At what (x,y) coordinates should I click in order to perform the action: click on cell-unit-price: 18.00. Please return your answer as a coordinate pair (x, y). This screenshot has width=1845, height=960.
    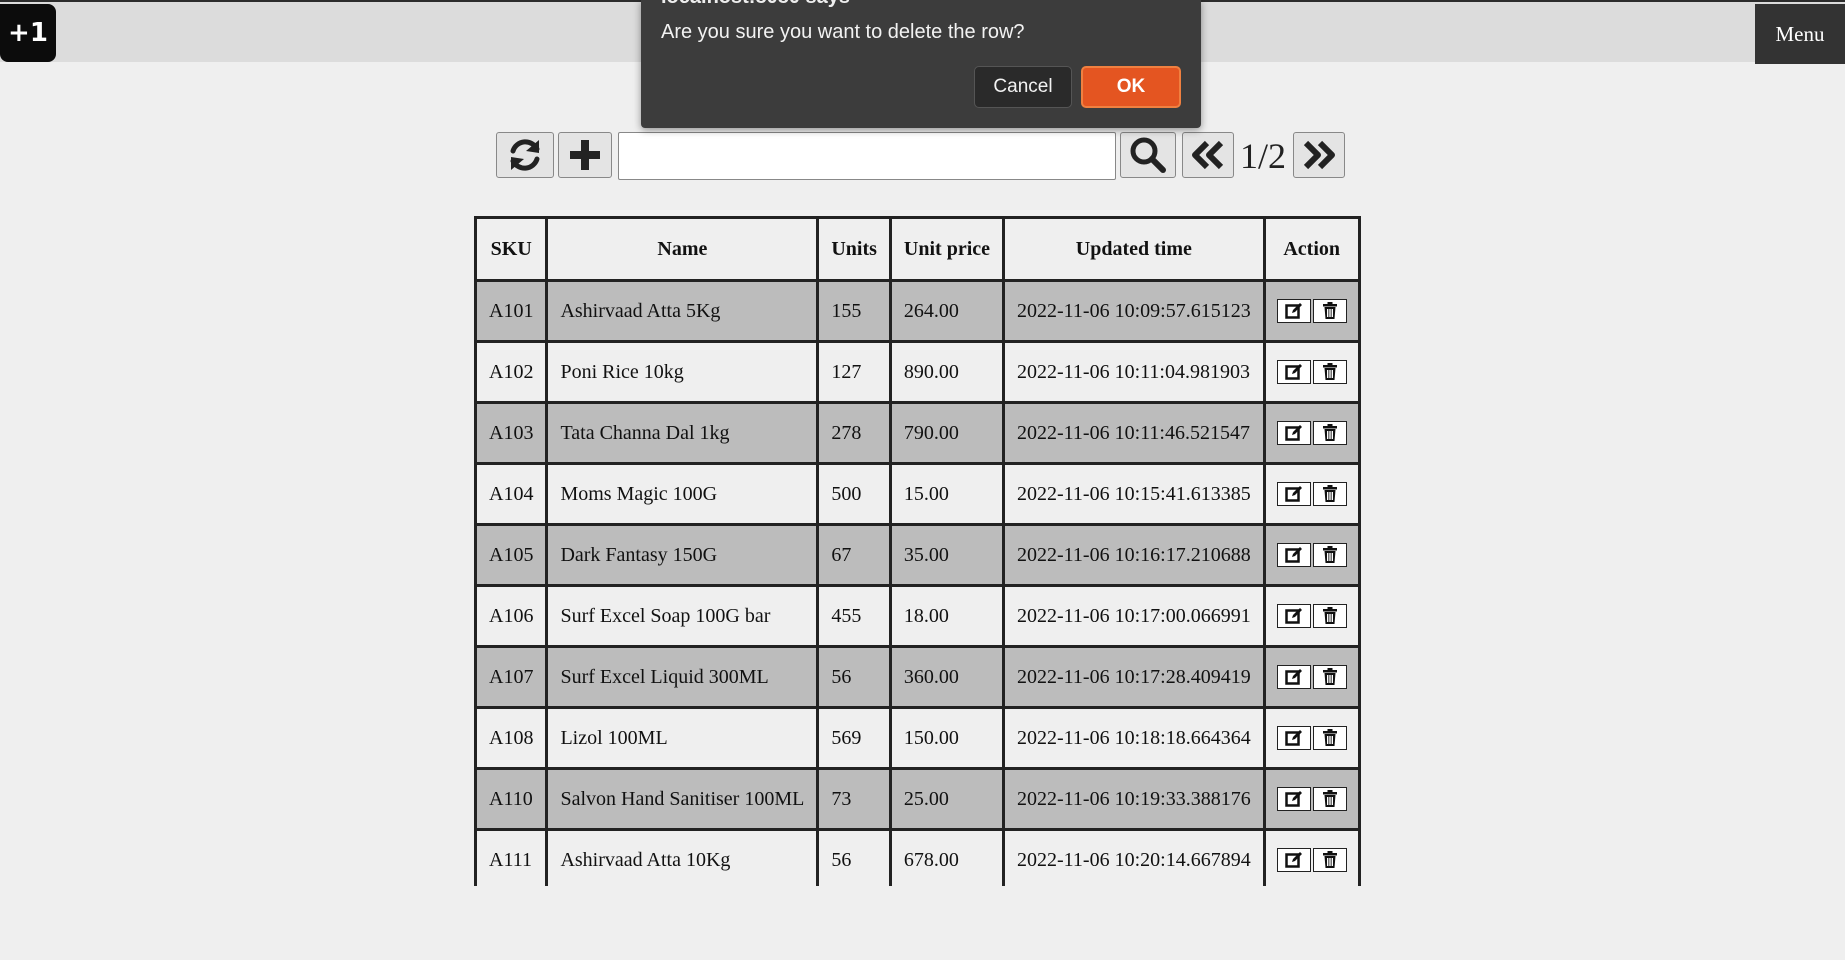
    Looking at the image, I should click on (947, 616).